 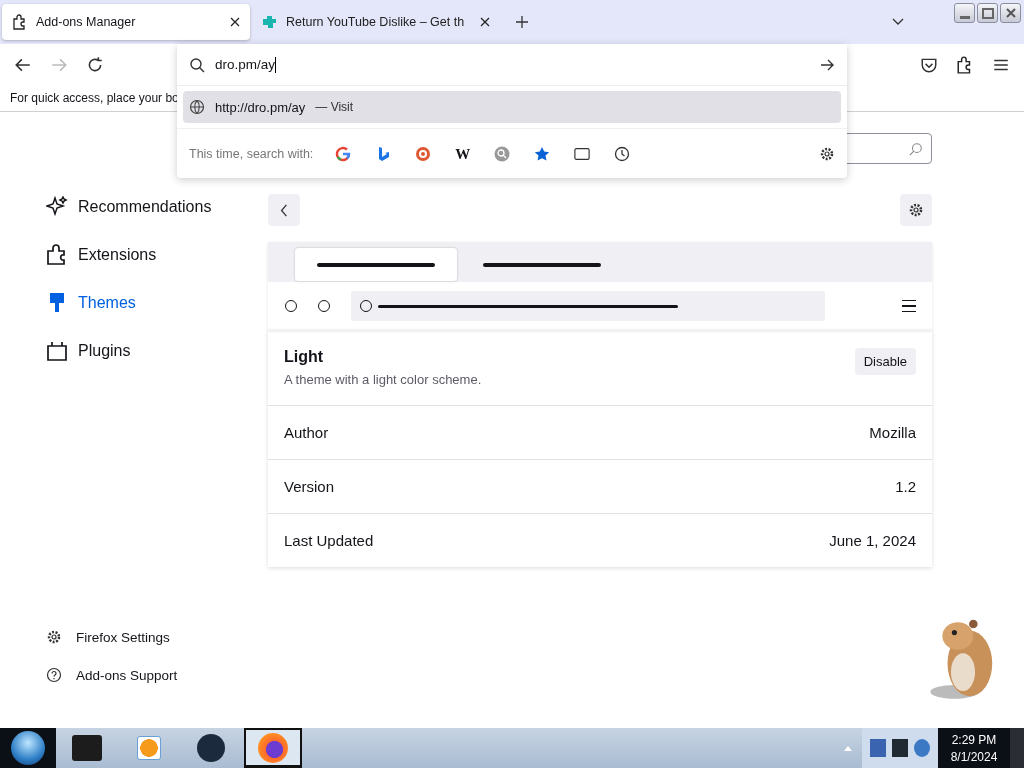 What do you see at coordinates (251, 153) in the screenshot?
I see `search-with-label: This time, search with:` at bounding box center [251, 153].